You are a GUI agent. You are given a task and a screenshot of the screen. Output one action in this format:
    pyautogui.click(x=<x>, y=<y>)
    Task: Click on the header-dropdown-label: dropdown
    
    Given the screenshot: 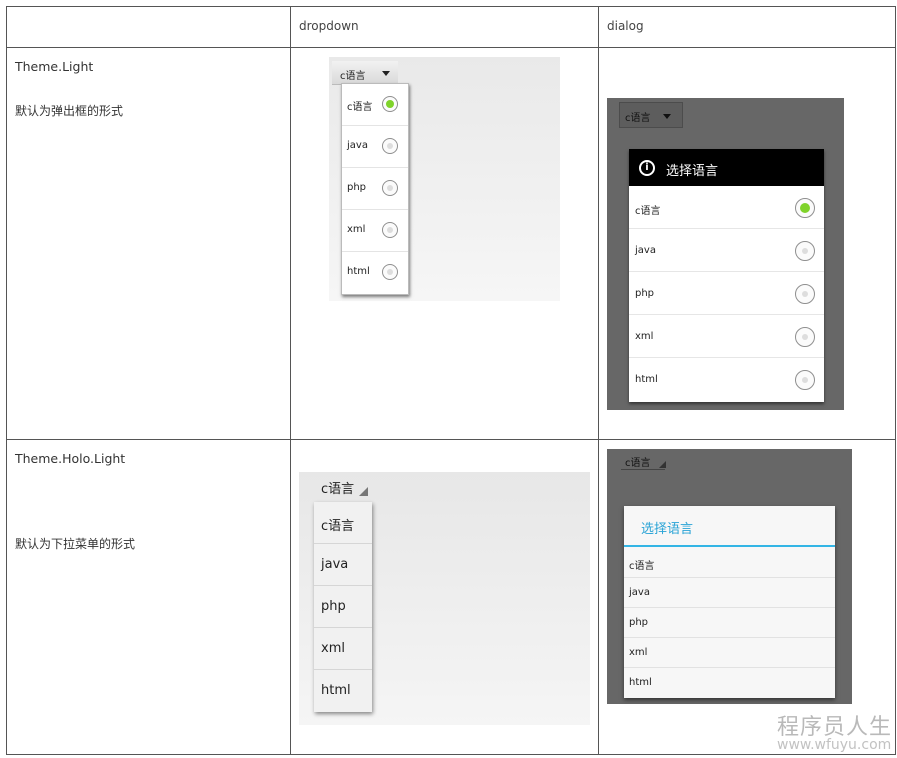 What is the action you would take?
    pyautogui.click(x=329, y=26)
    